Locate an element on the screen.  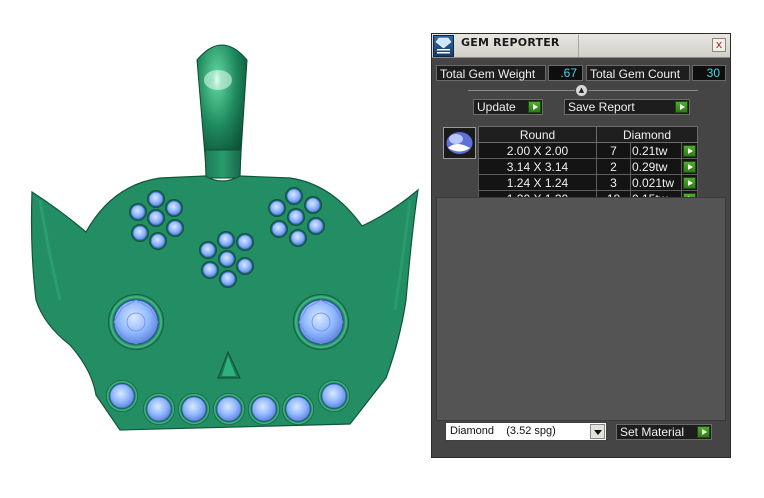
material-dropdown-value: Diamond (3.52 spg) is located at coordinates (503, 431).